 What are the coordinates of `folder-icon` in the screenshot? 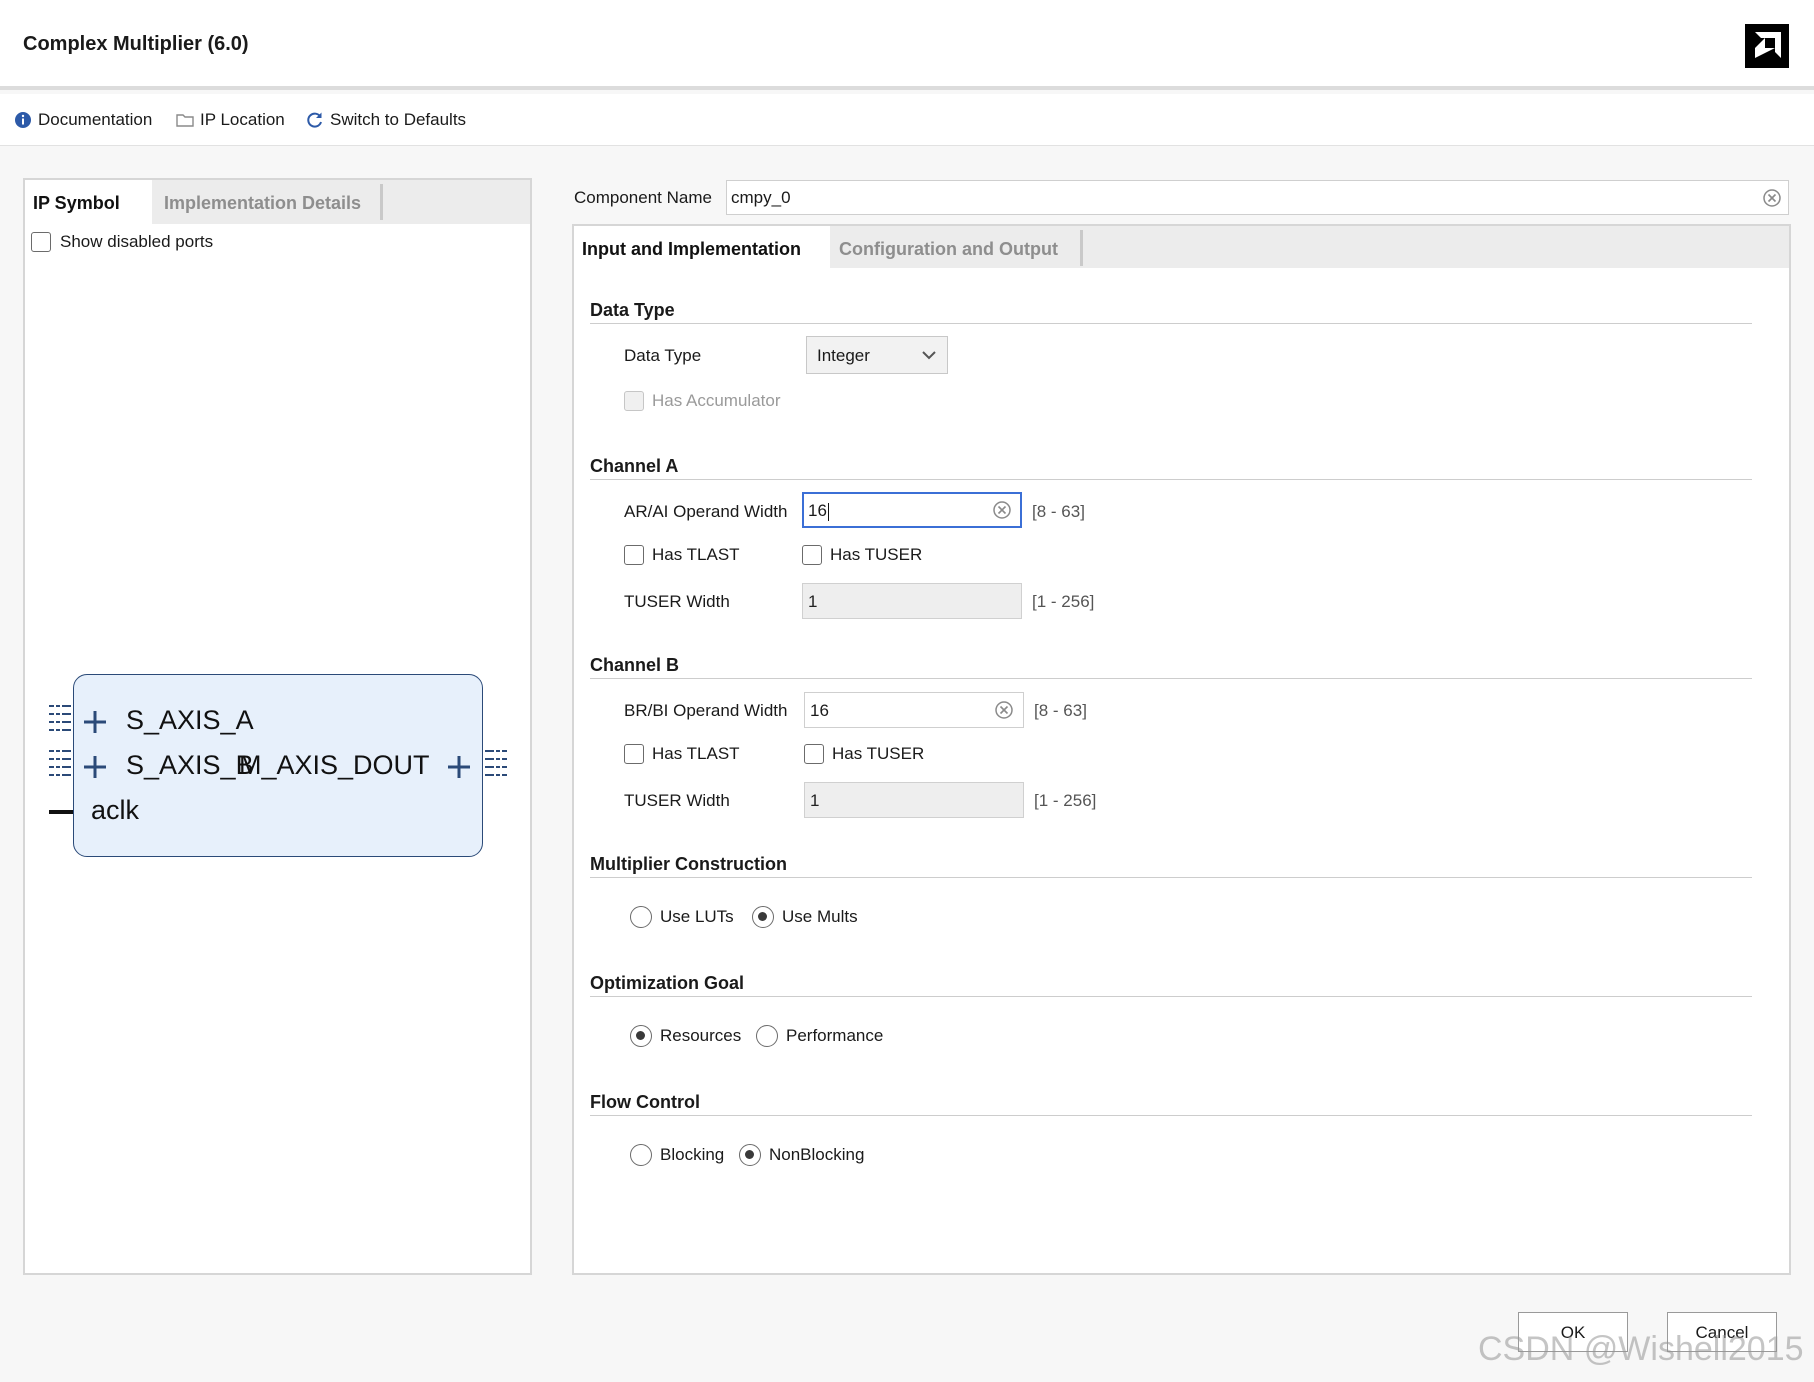 It's located at (185, 120).